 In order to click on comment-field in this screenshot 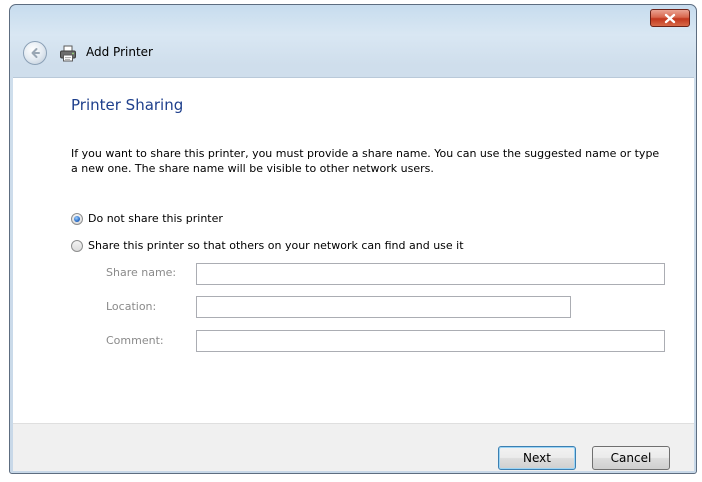, I will do `click(430, 341)`.